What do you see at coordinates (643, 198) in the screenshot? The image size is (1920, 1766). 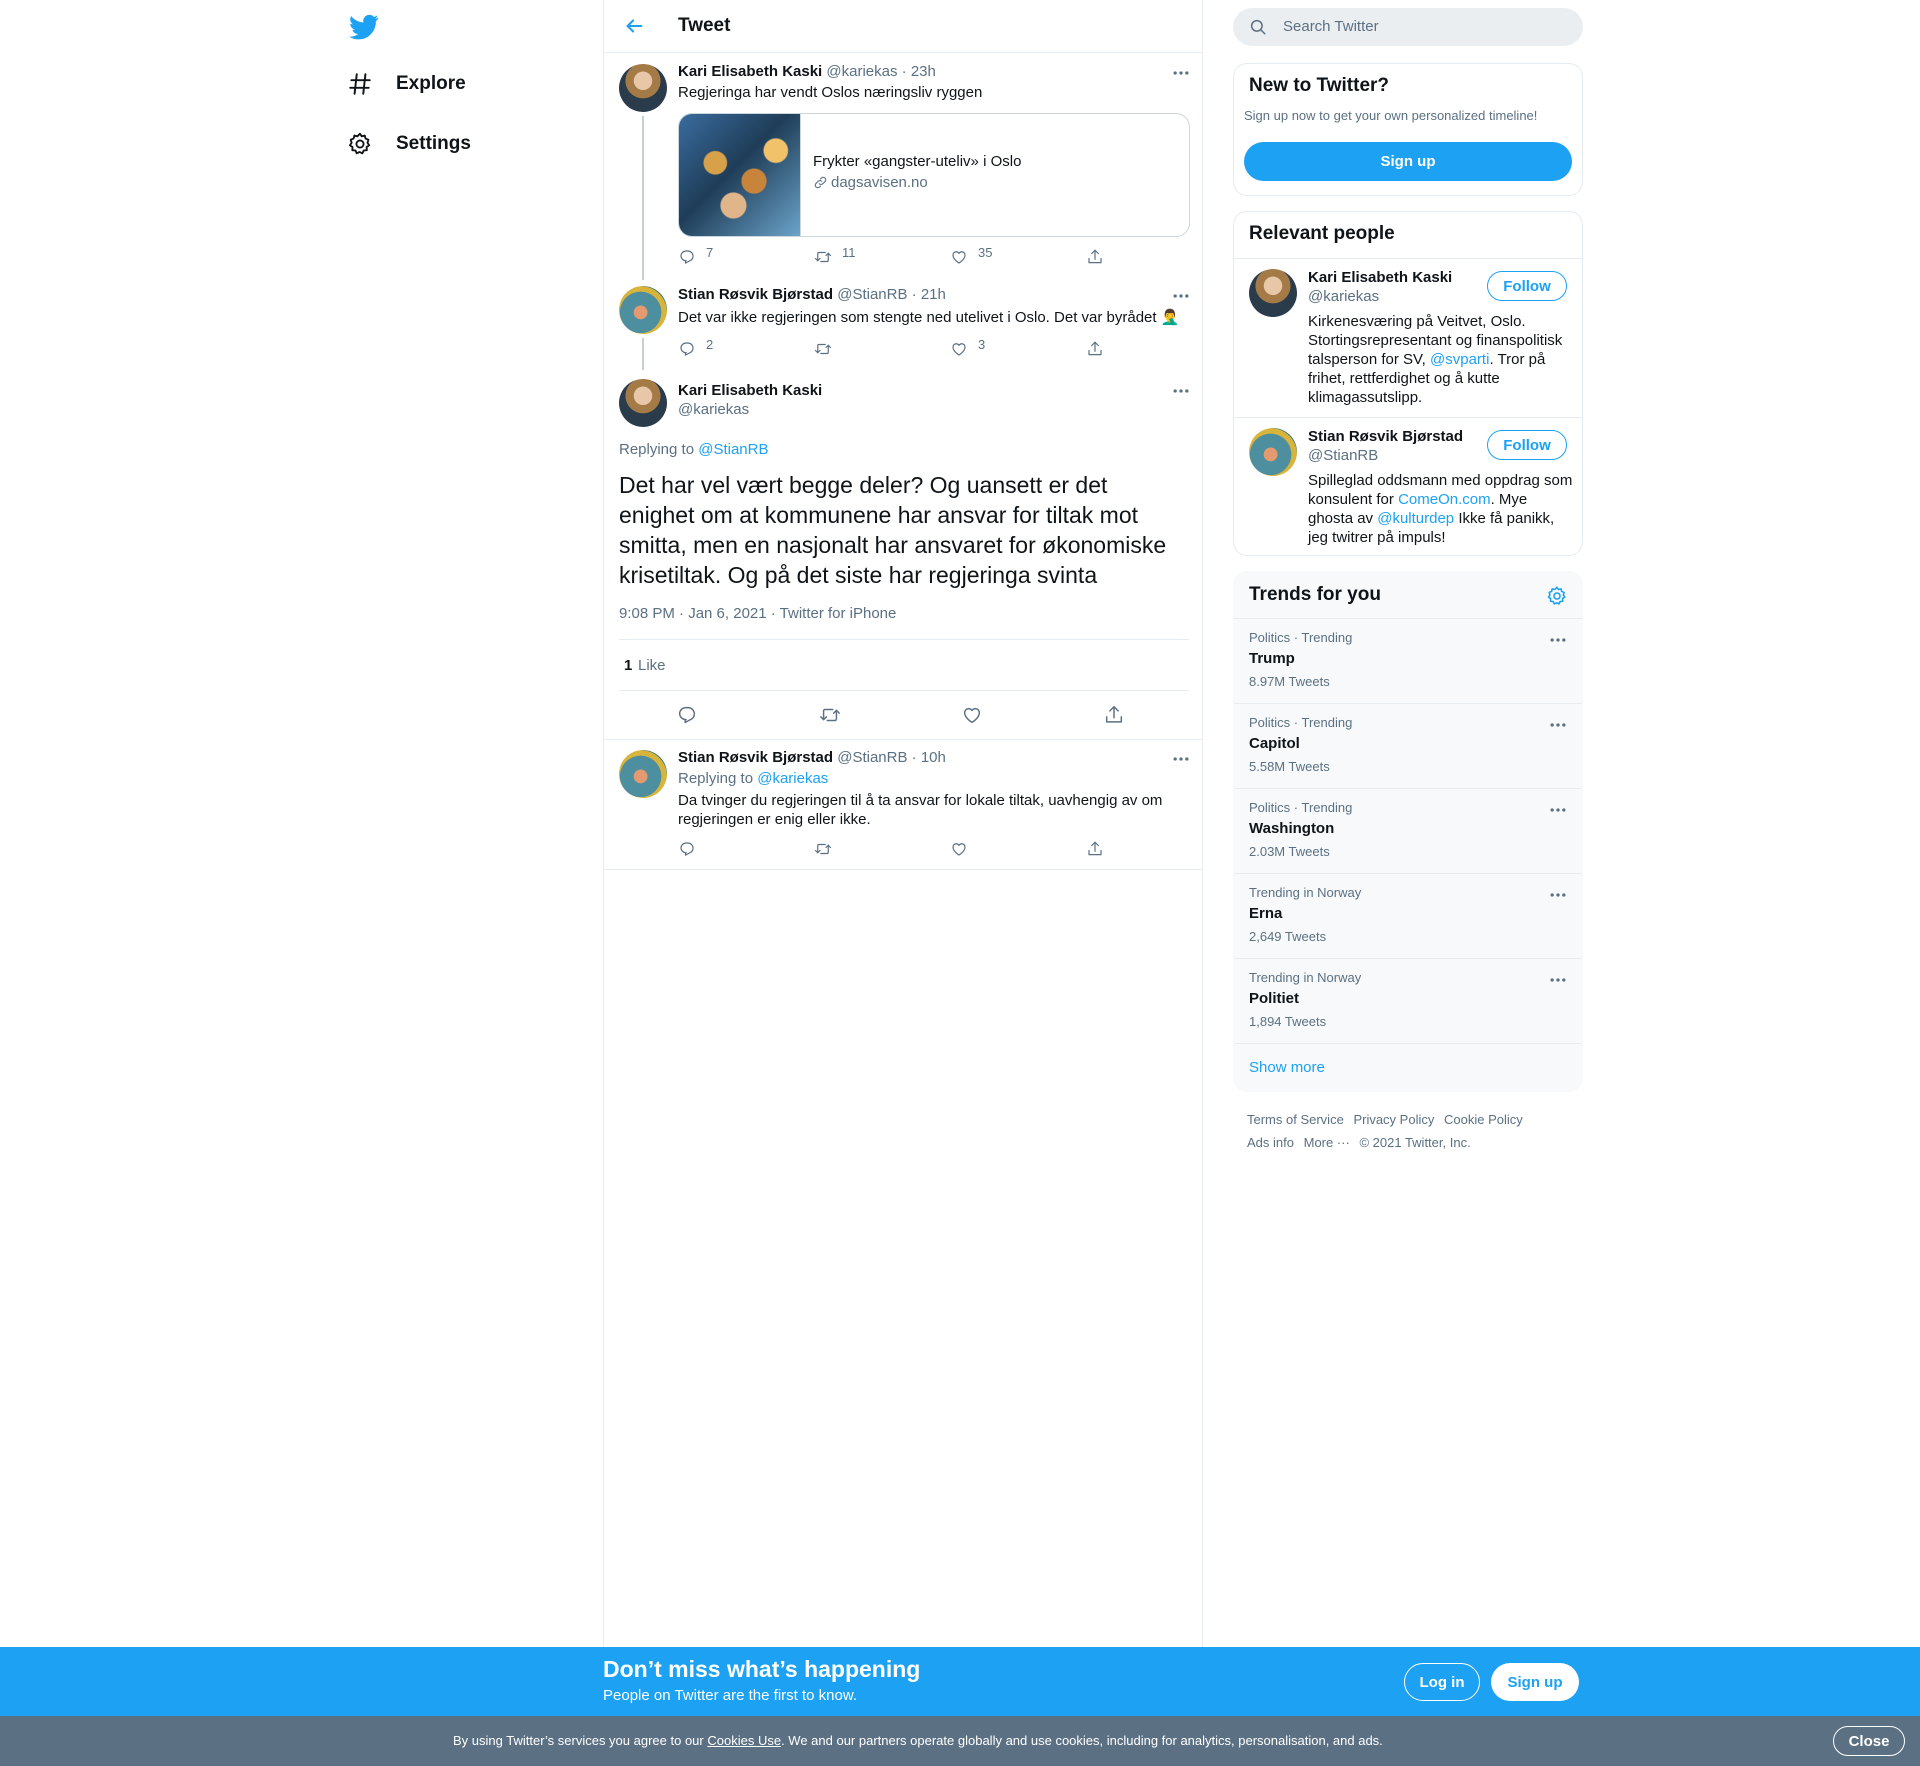 I see `thread-line` at bounding box center [643, 198].